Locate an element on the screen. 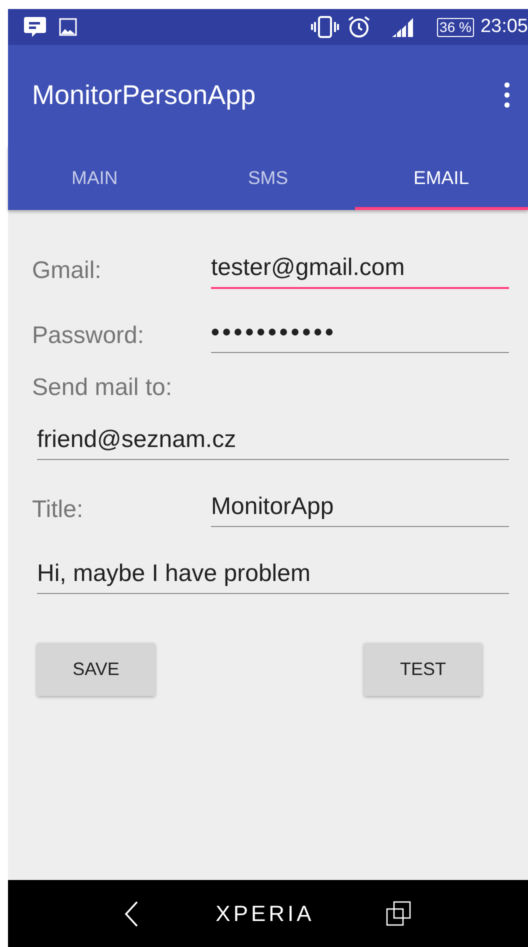  input-field: tester@gmail.com is located at coordinates (360, 271).